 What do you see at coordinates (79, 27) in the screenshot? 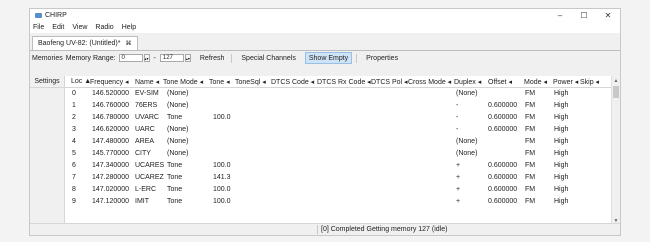
I see `menu-view: View` at bounding box center [79, 27].